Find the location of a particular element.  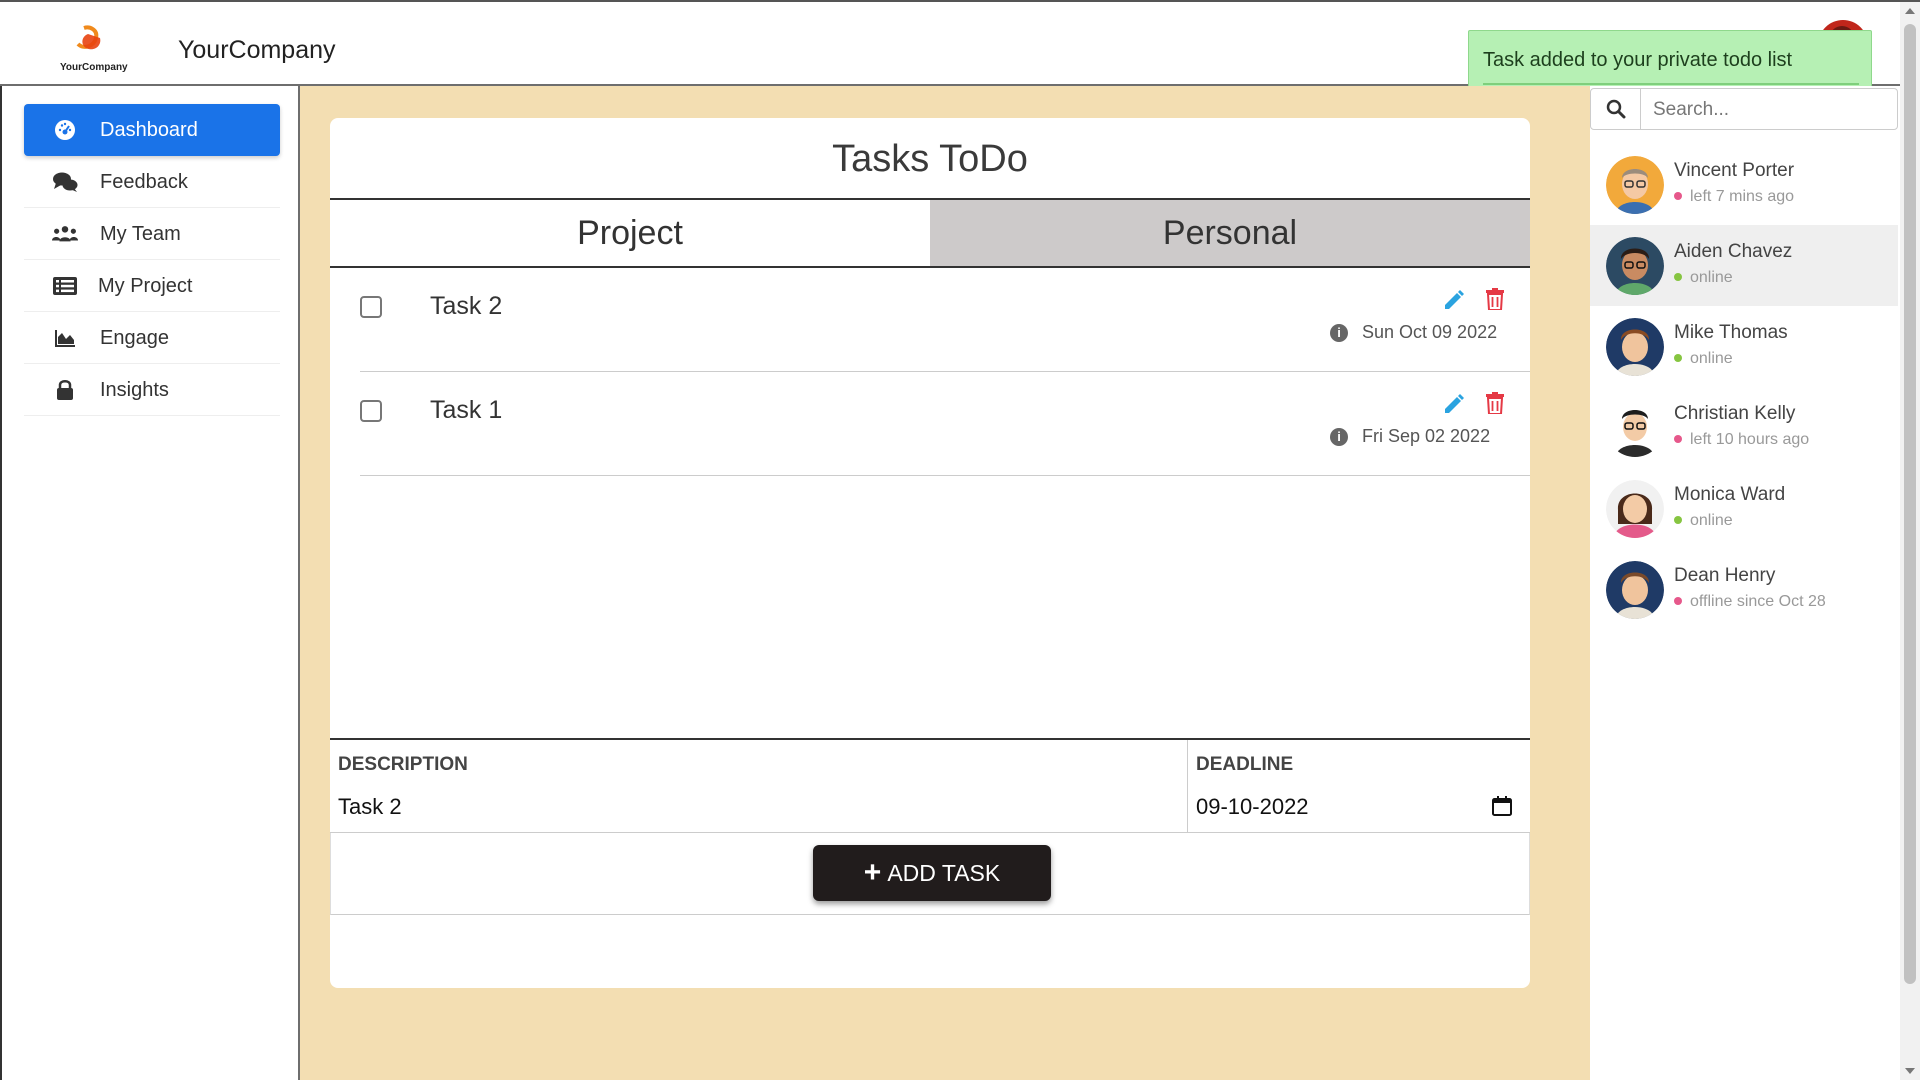

contact-name: Dean Henry is located at coordinates (1725, 575).